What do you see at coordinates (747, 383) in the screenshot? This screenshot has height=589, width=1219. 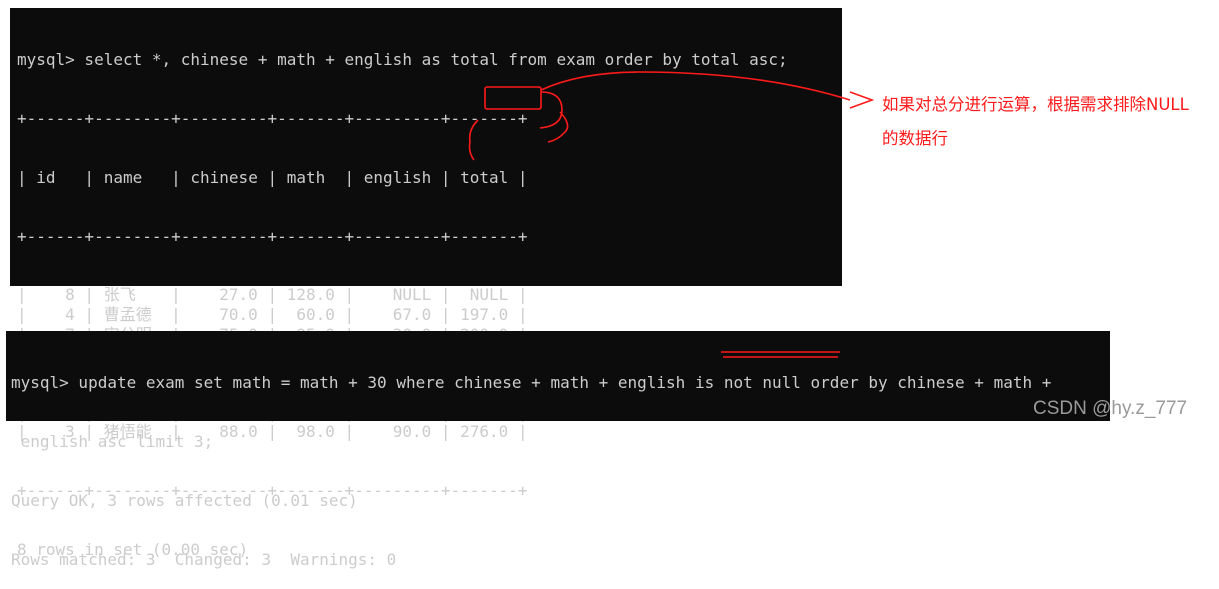 I see `is-not-null-highlight: is not null` at bounding box center [747, 383].